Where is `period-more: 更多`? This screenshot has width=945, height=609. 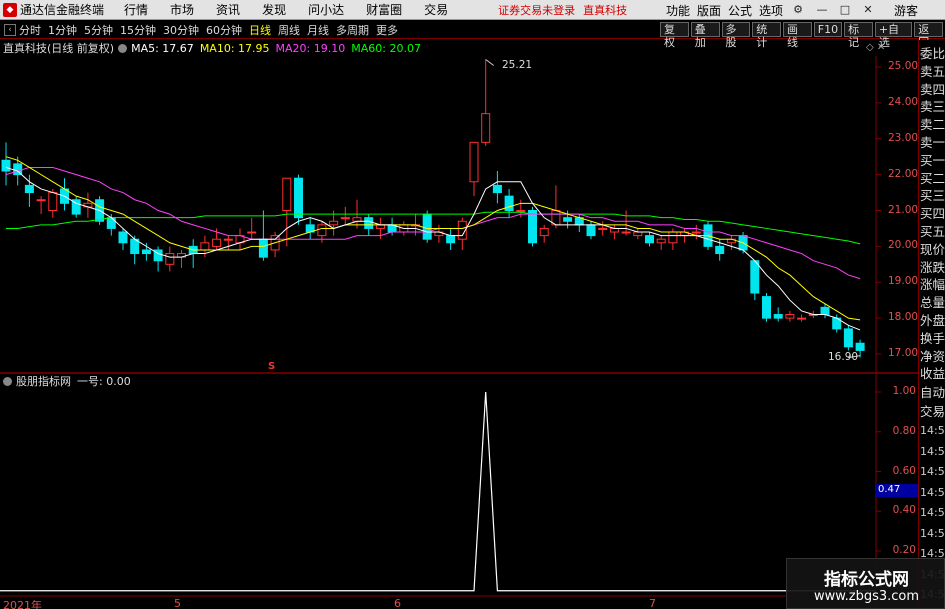
period-more: 更多 is located at coordinates (387, 30).